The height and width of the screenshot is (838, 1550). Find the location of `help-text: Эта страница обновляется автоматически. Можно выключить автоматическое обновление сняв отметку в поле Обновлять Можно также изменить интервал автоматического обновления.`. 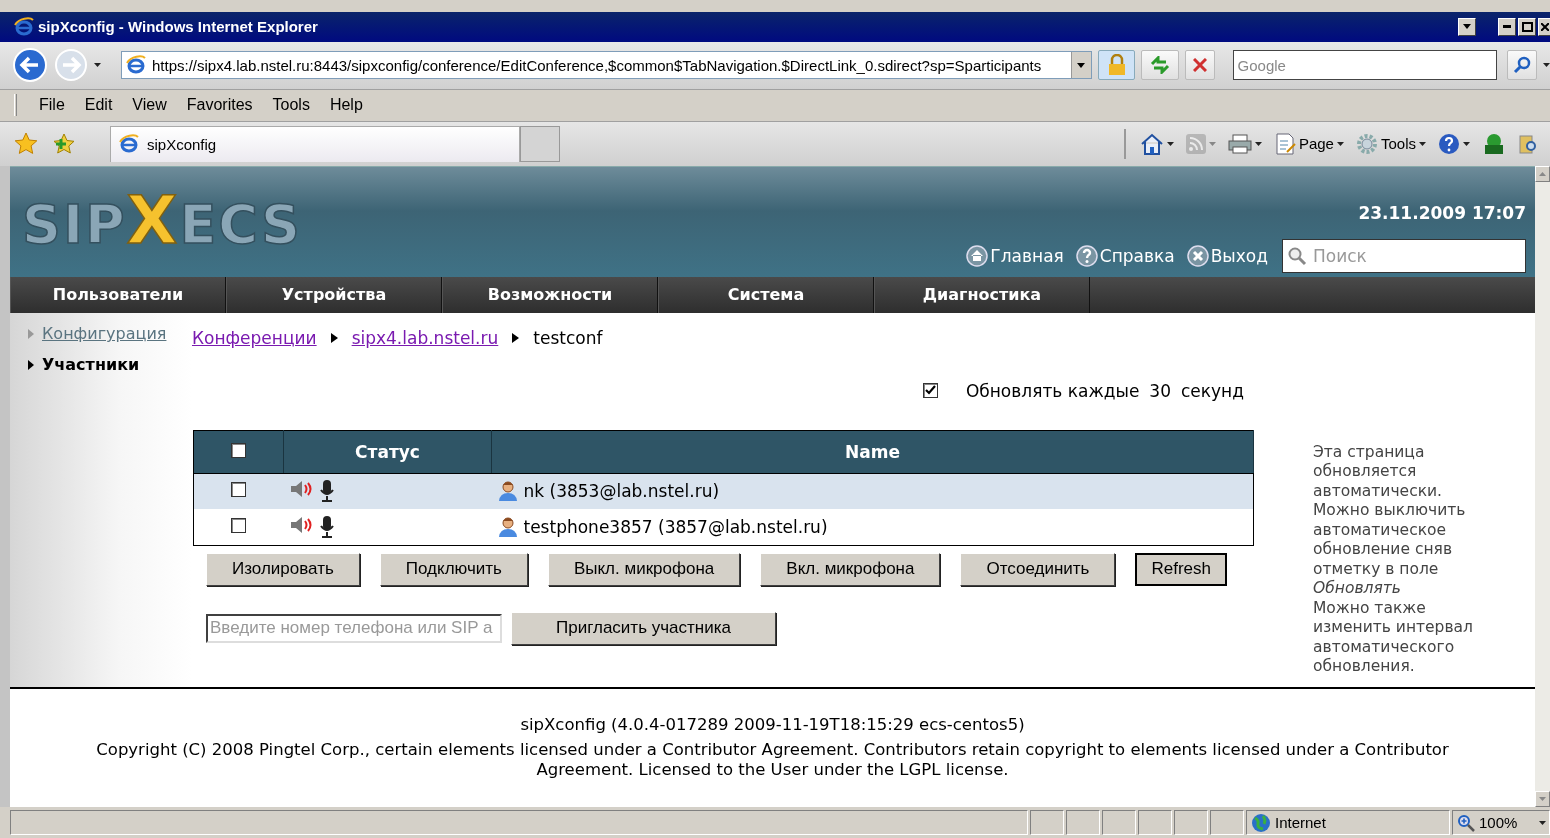

help-text: Эта страница обновляется автоматически. Можно выключить автоматическое обновление сняв отметку в поле Обновлять Можно также изменить интервал автоматического обновления. is located at coordinates (1393, 560).